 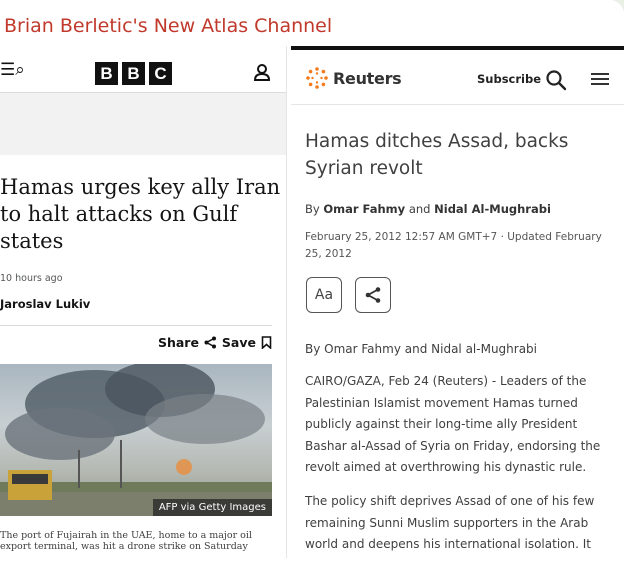 What do you see at coordinates (317, 78) in the screenshot?
I see `reuters-logo-icon` at bounding box center [317, 78].